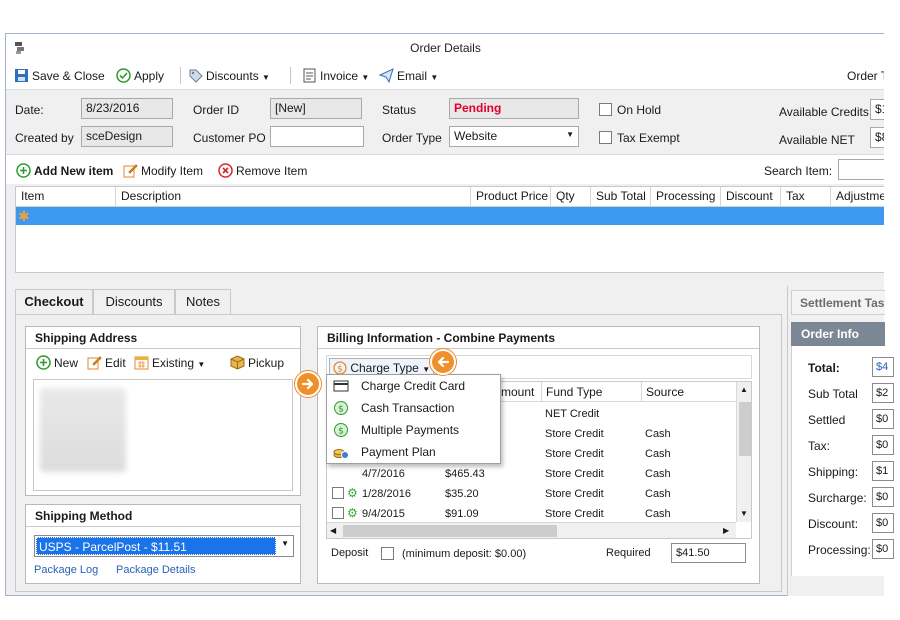  What do you see at coordinates (511, 197) in the screenshot?
I see `column-header: Product Price` at bounding box center [511, 197].